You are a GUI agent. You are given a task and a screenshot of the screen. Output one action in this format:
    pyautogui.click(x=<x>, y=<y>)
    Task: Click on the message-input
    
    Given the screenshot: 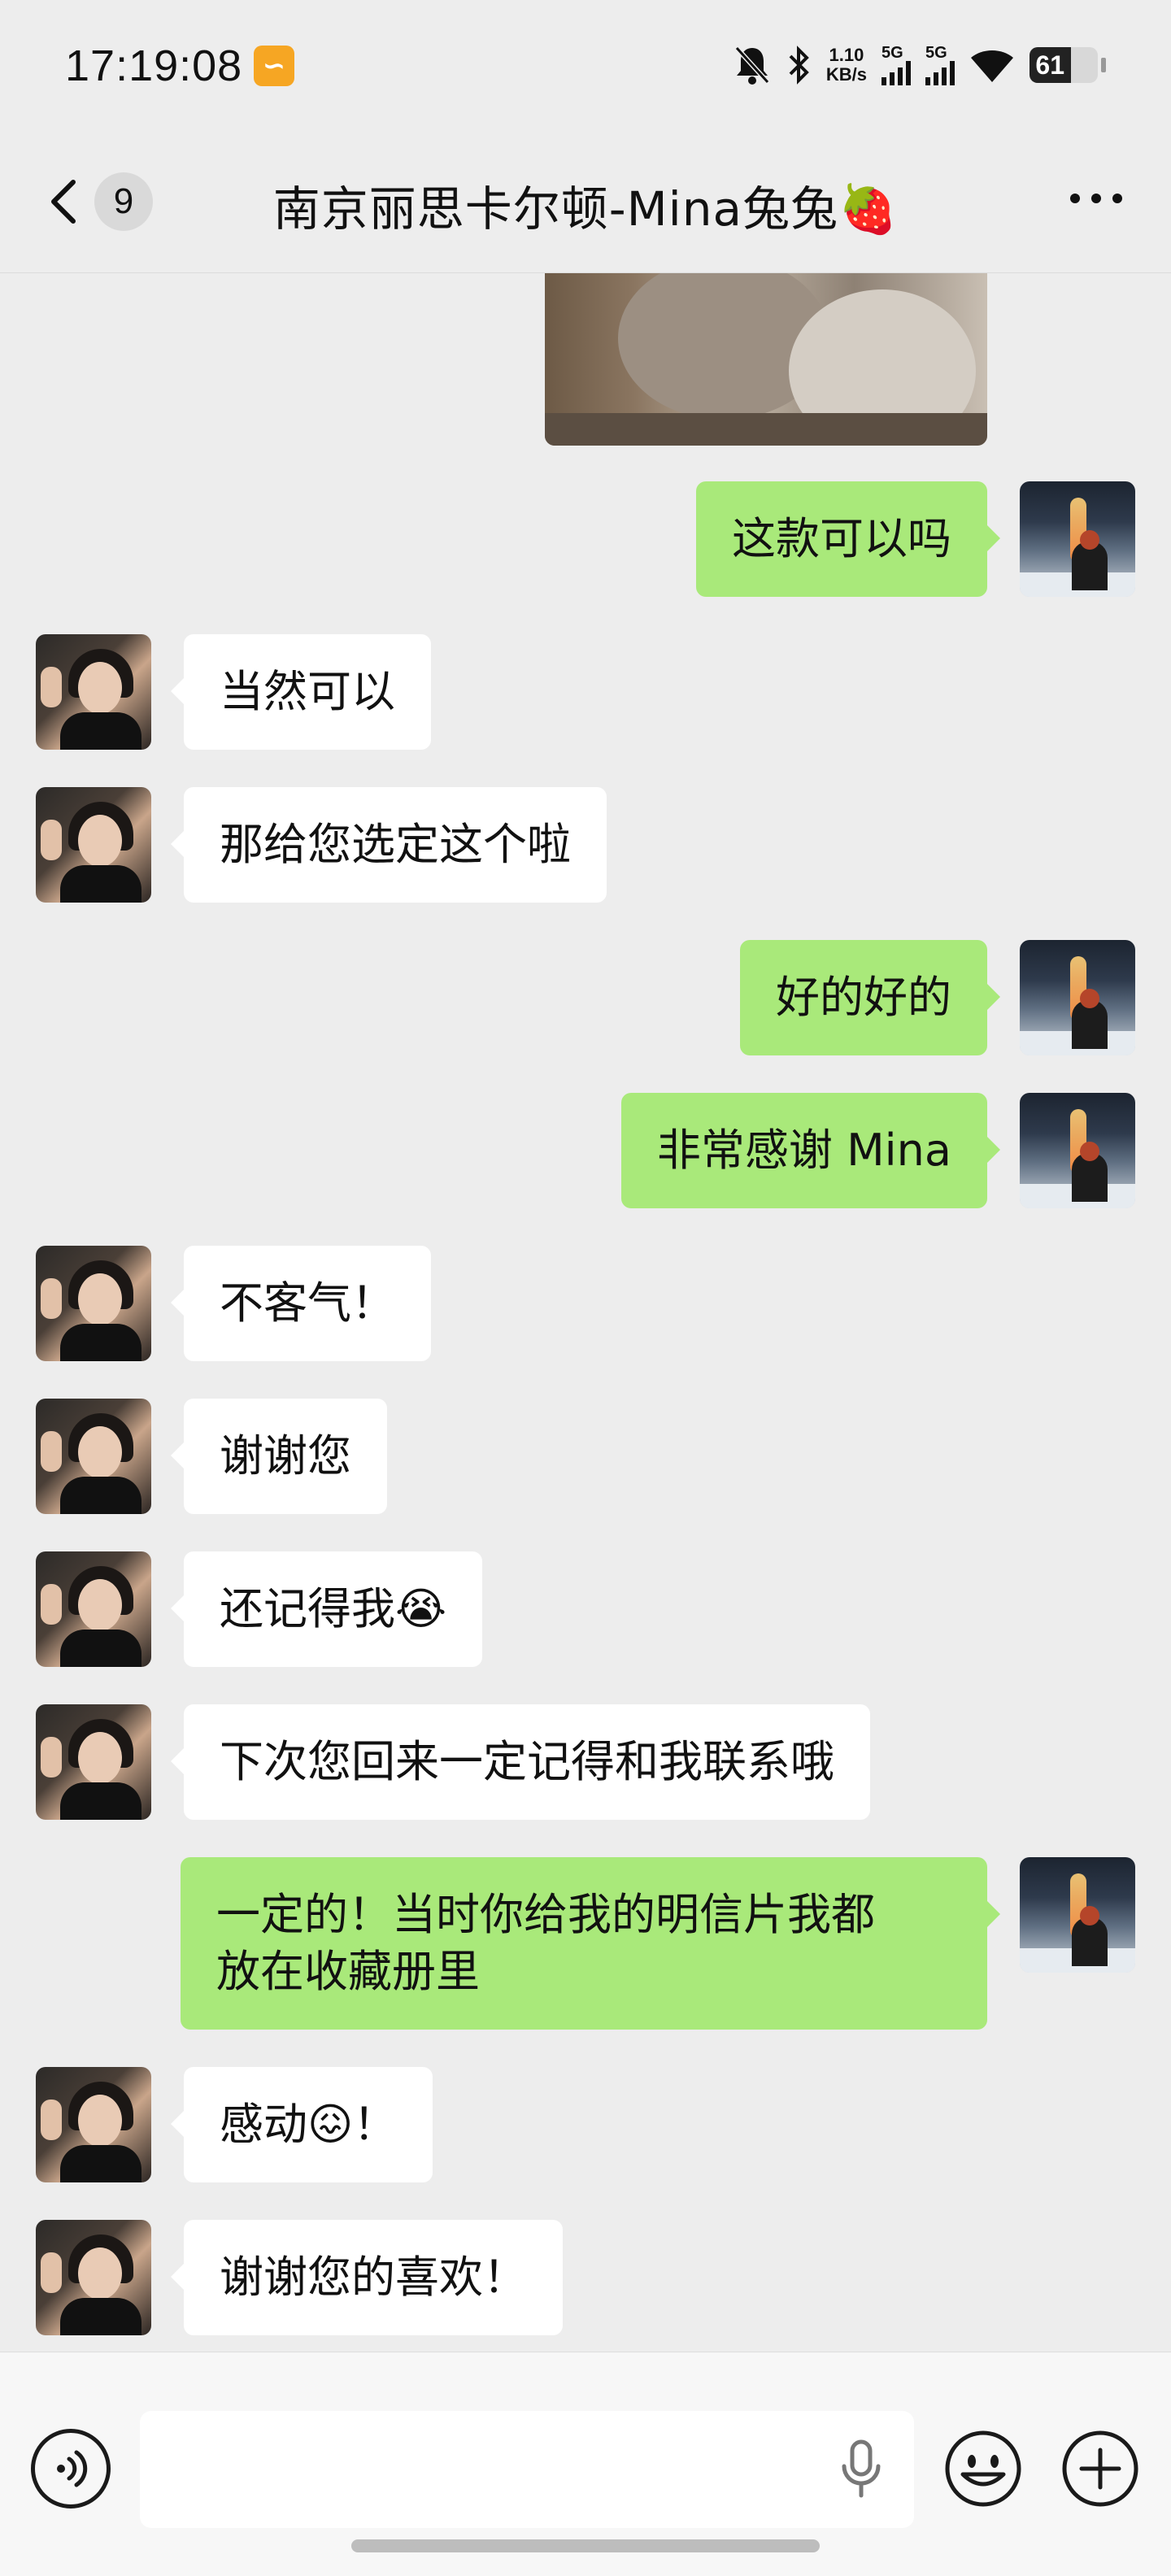 What is the action you would take?
    pyautogui.click(x=527, y=2470)
    